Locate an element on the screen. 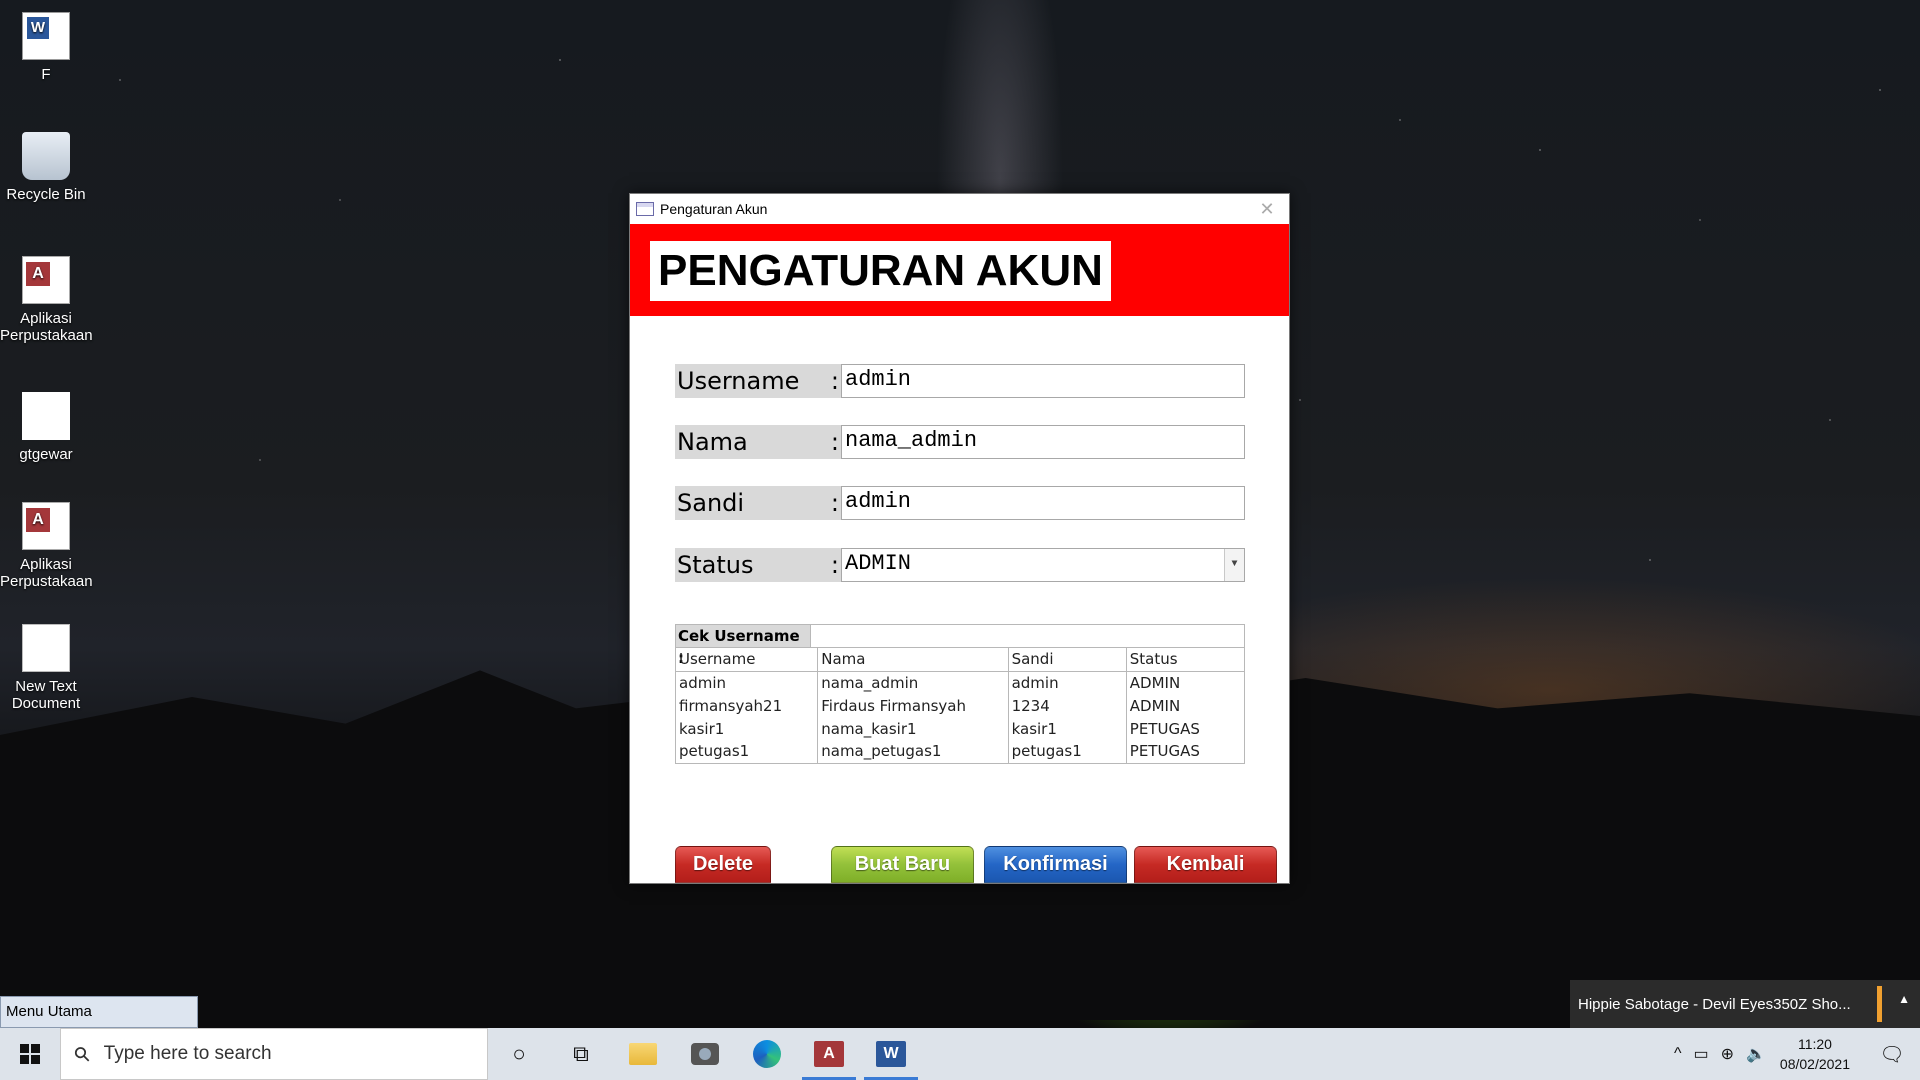  windows-logo-icon is located at coordinates (30, 1054).